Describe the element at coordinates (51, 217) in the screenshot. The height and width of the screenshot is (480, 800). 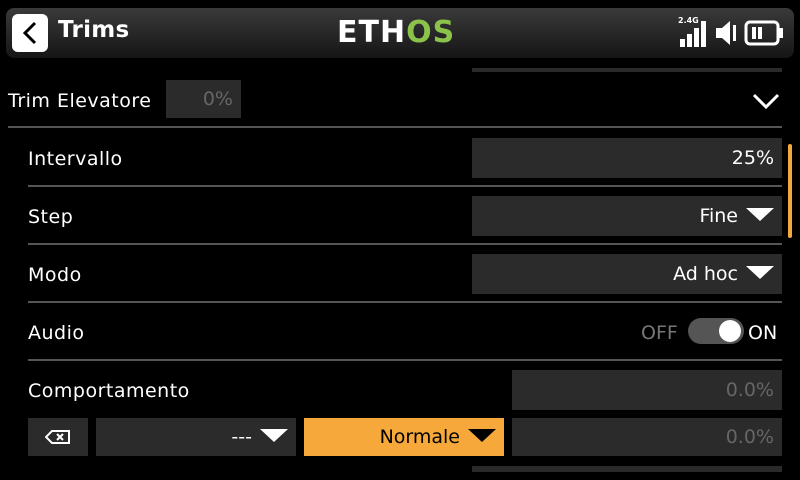
I see `step-label: Step` at that location.